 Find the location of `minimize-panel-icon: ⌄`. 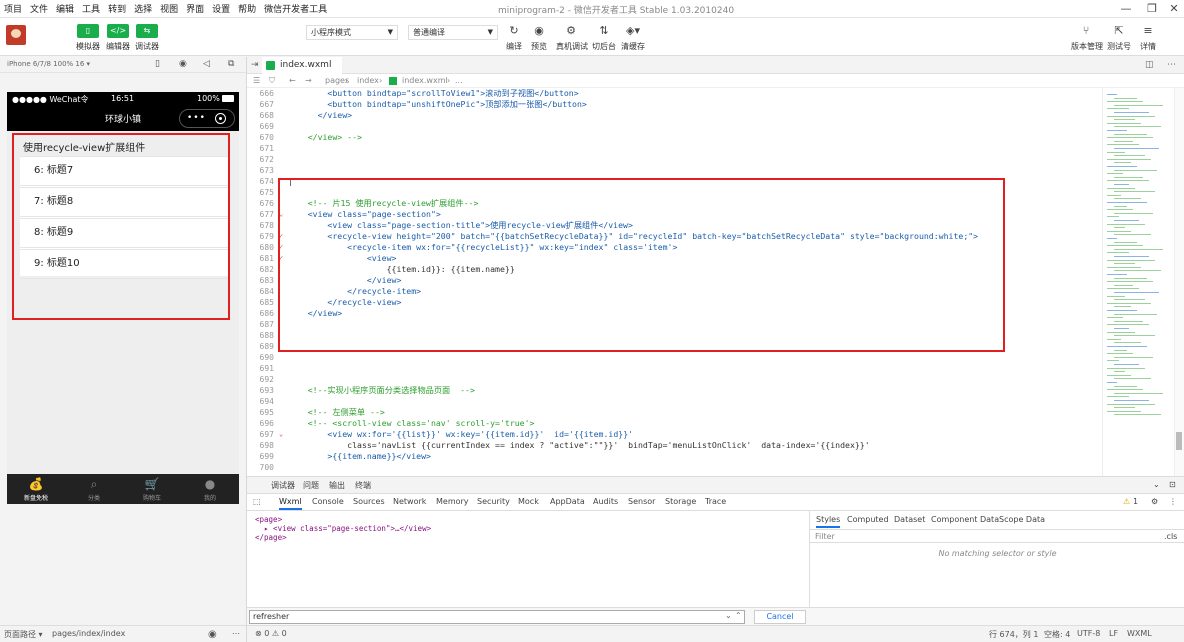

minimize-panel-icon: ⌄ is located at coordinates (1156, 484).